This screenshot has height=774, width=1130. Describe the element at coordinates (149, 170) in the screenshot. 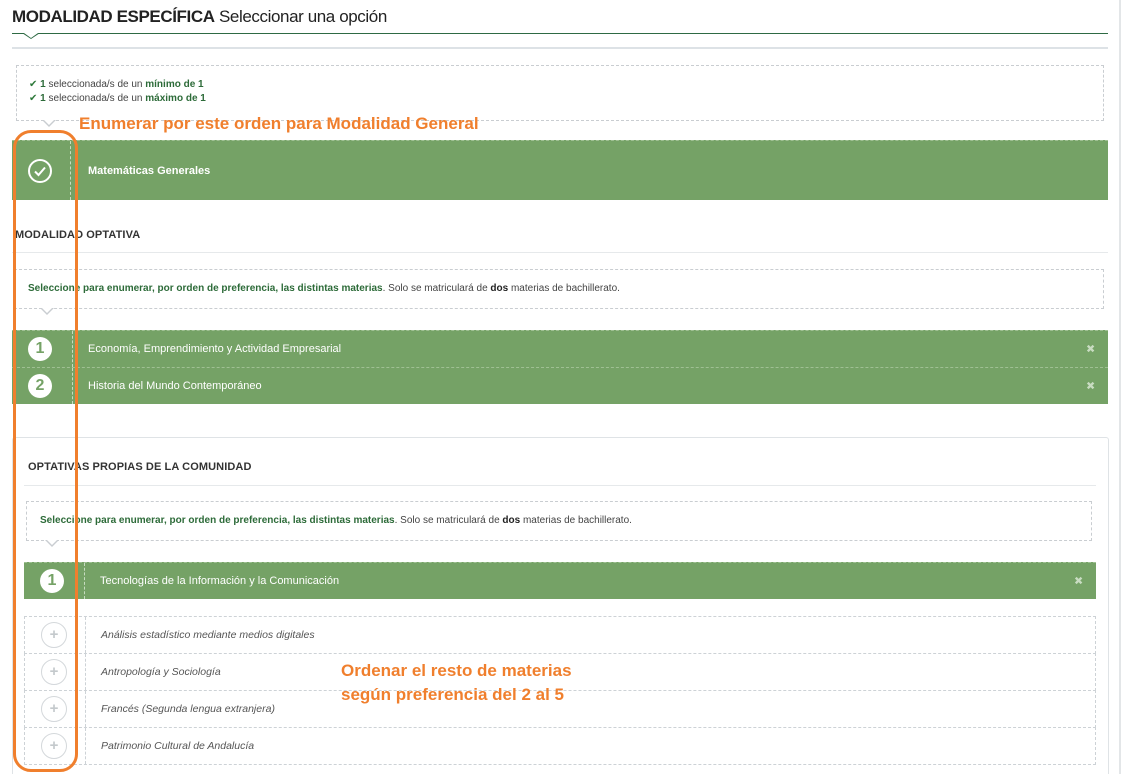

I see `subject-label: Matemáticas Generales` at that location.